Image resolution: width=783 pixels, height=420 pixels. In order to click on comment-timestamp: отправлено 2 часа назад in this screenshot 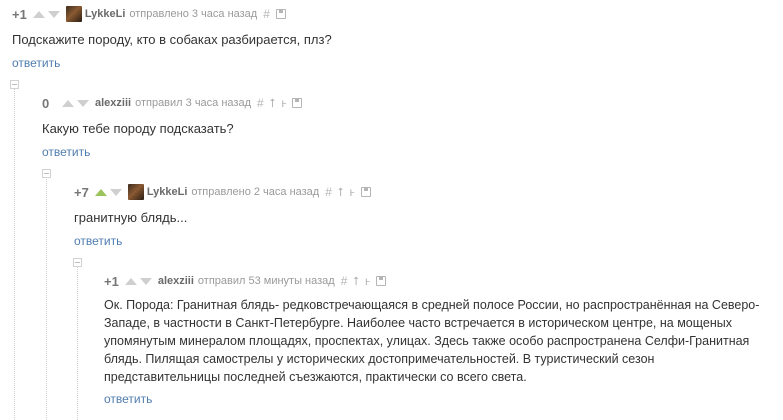, I will do `click(255, 192)`.